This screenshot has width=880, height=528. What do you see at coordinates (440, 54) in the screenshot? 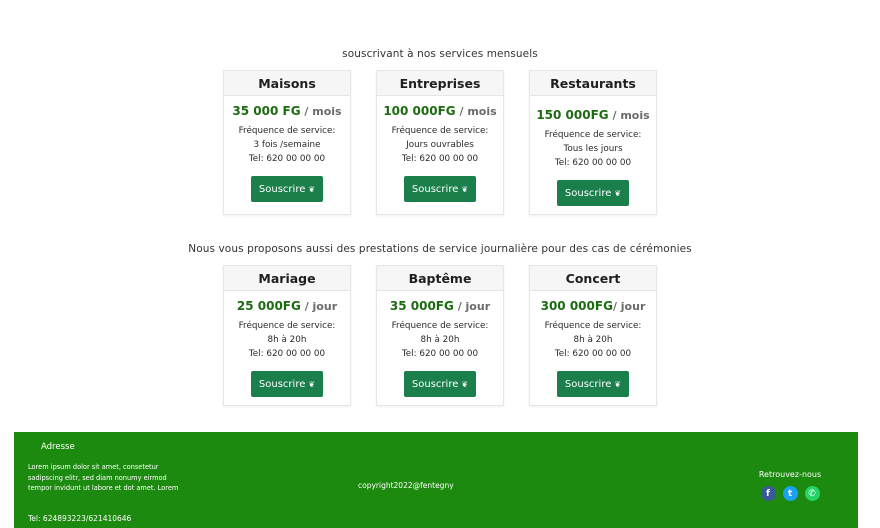
I see `monthly-heading: souscrivant à nos services mensuels` at bounding box center [440, 54].